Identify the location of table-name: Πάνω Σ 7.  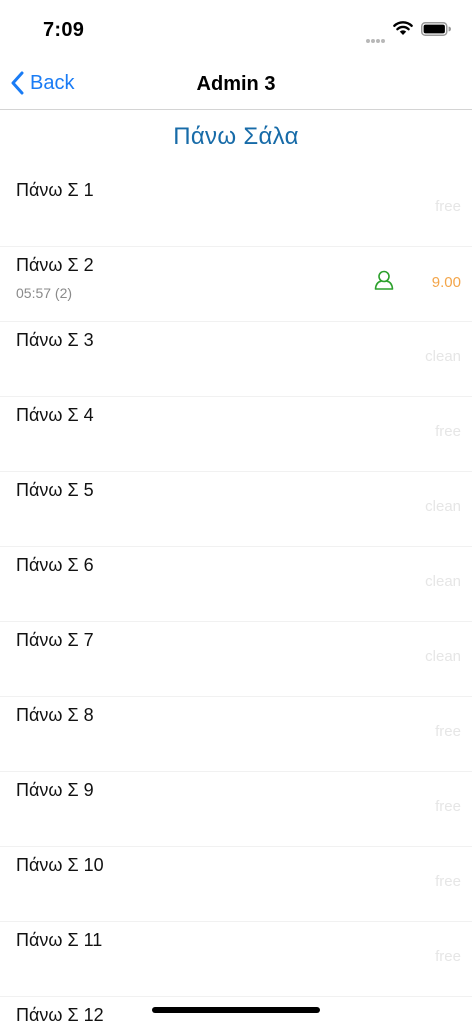
(55, 640).